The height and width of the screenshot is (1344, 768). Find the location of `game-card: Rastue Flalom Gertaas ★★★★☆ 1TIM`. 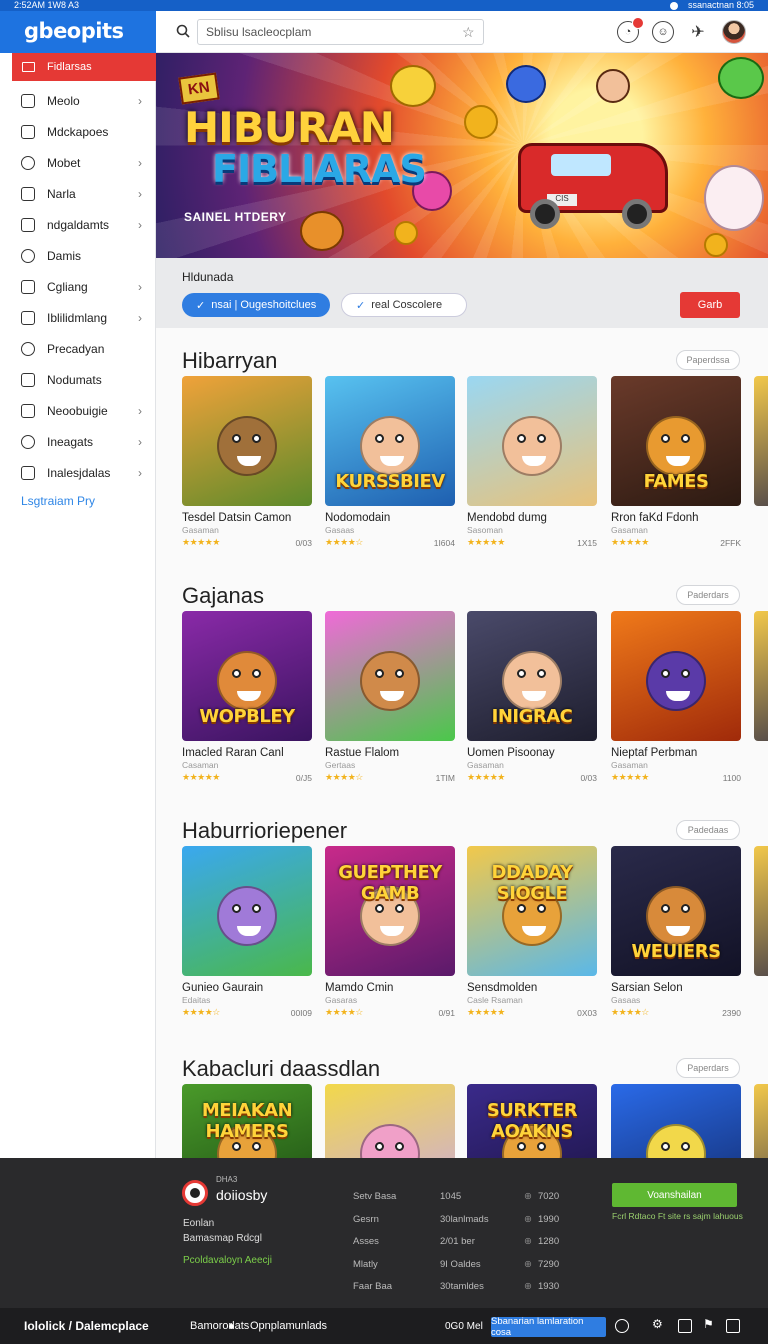

game-card: Rastue Flalom Gertaas ★★★★☆ 1TIM is located at coordinates (390, 697).